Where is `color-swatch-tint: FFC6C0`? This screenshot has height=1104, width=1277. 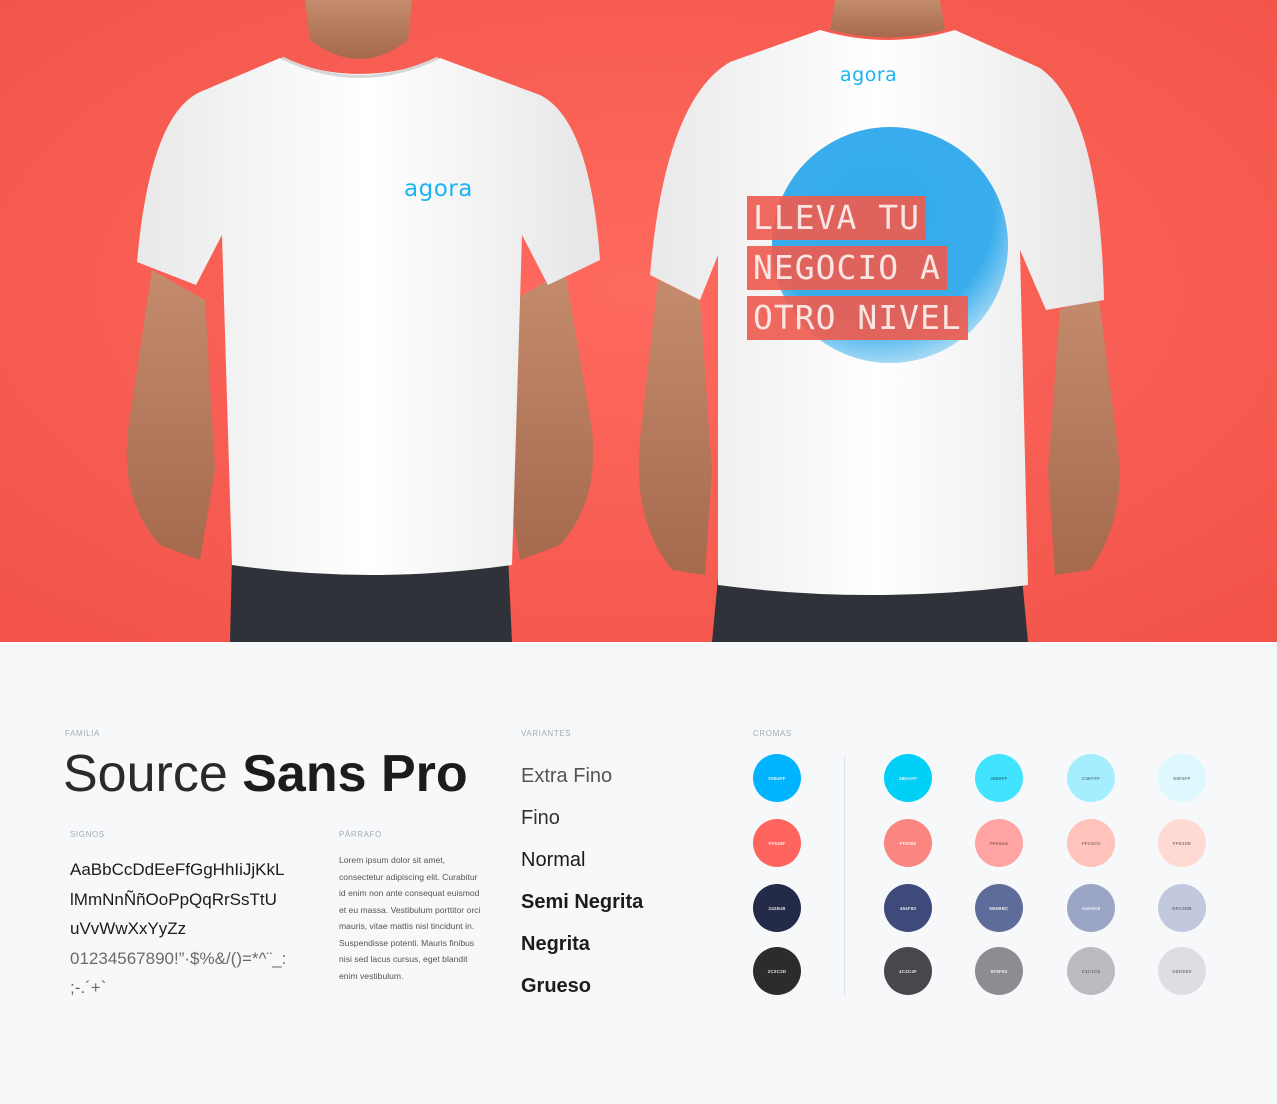
color-swatch-tint: FFC6C0 is located at coordinates (1091, 843).